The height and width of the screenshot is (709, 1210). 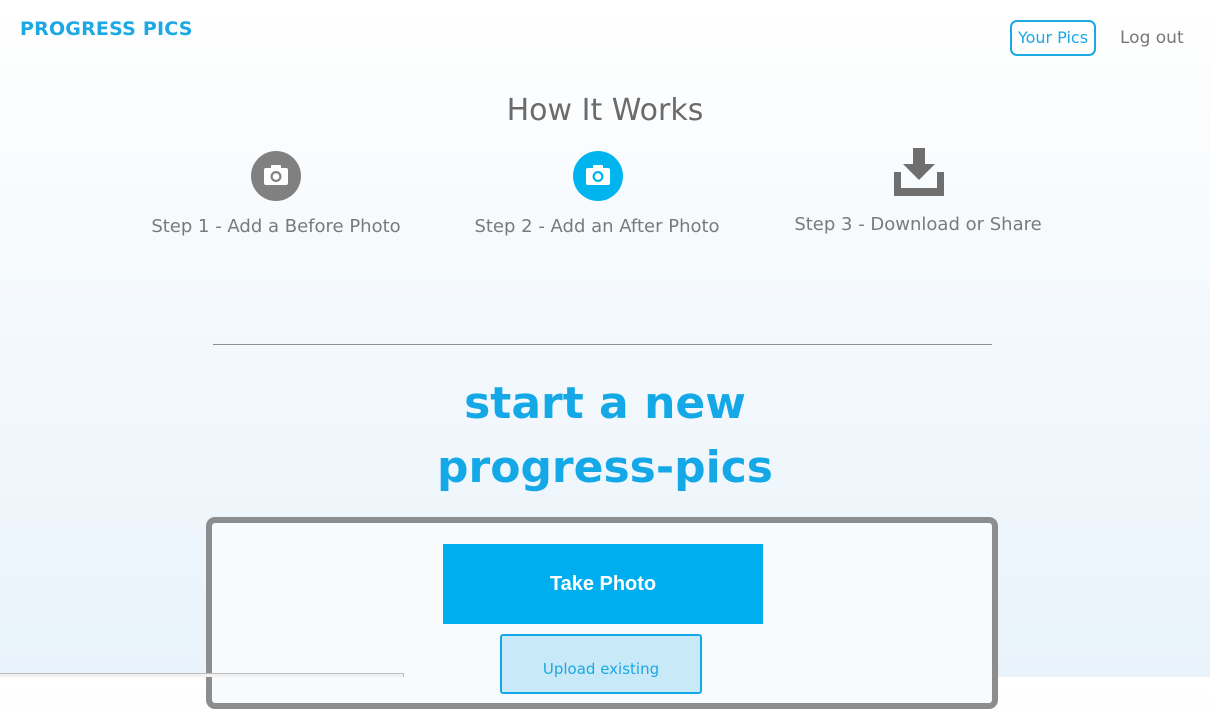 I want to click on step-1: Step 1 - Add a Before Photo, so click(x=276, y=198).